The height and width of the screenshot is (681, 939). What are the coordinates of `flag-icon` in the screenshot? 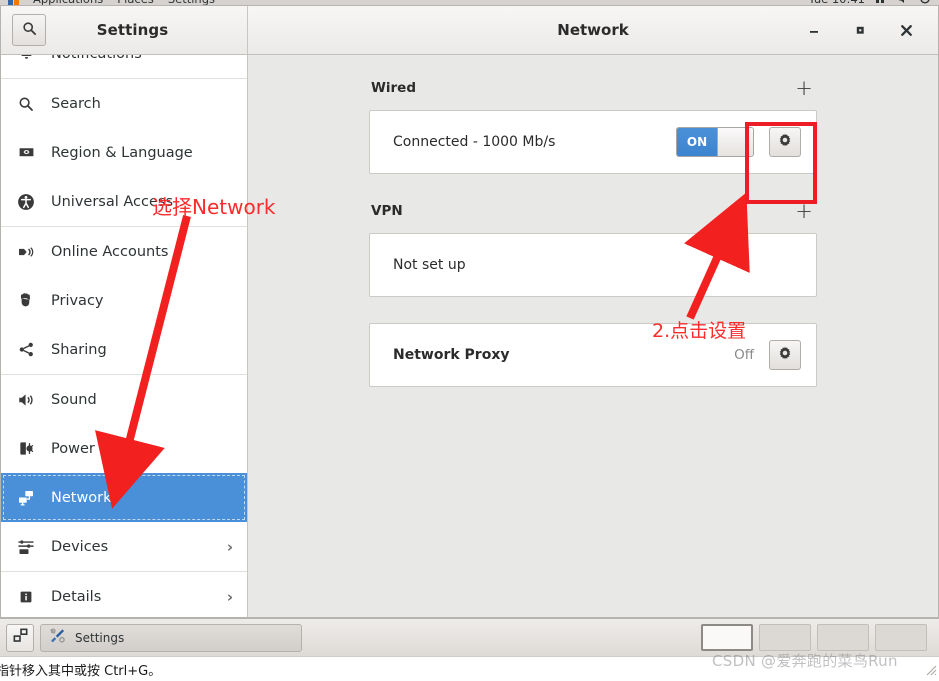 It's located at (26, 152).